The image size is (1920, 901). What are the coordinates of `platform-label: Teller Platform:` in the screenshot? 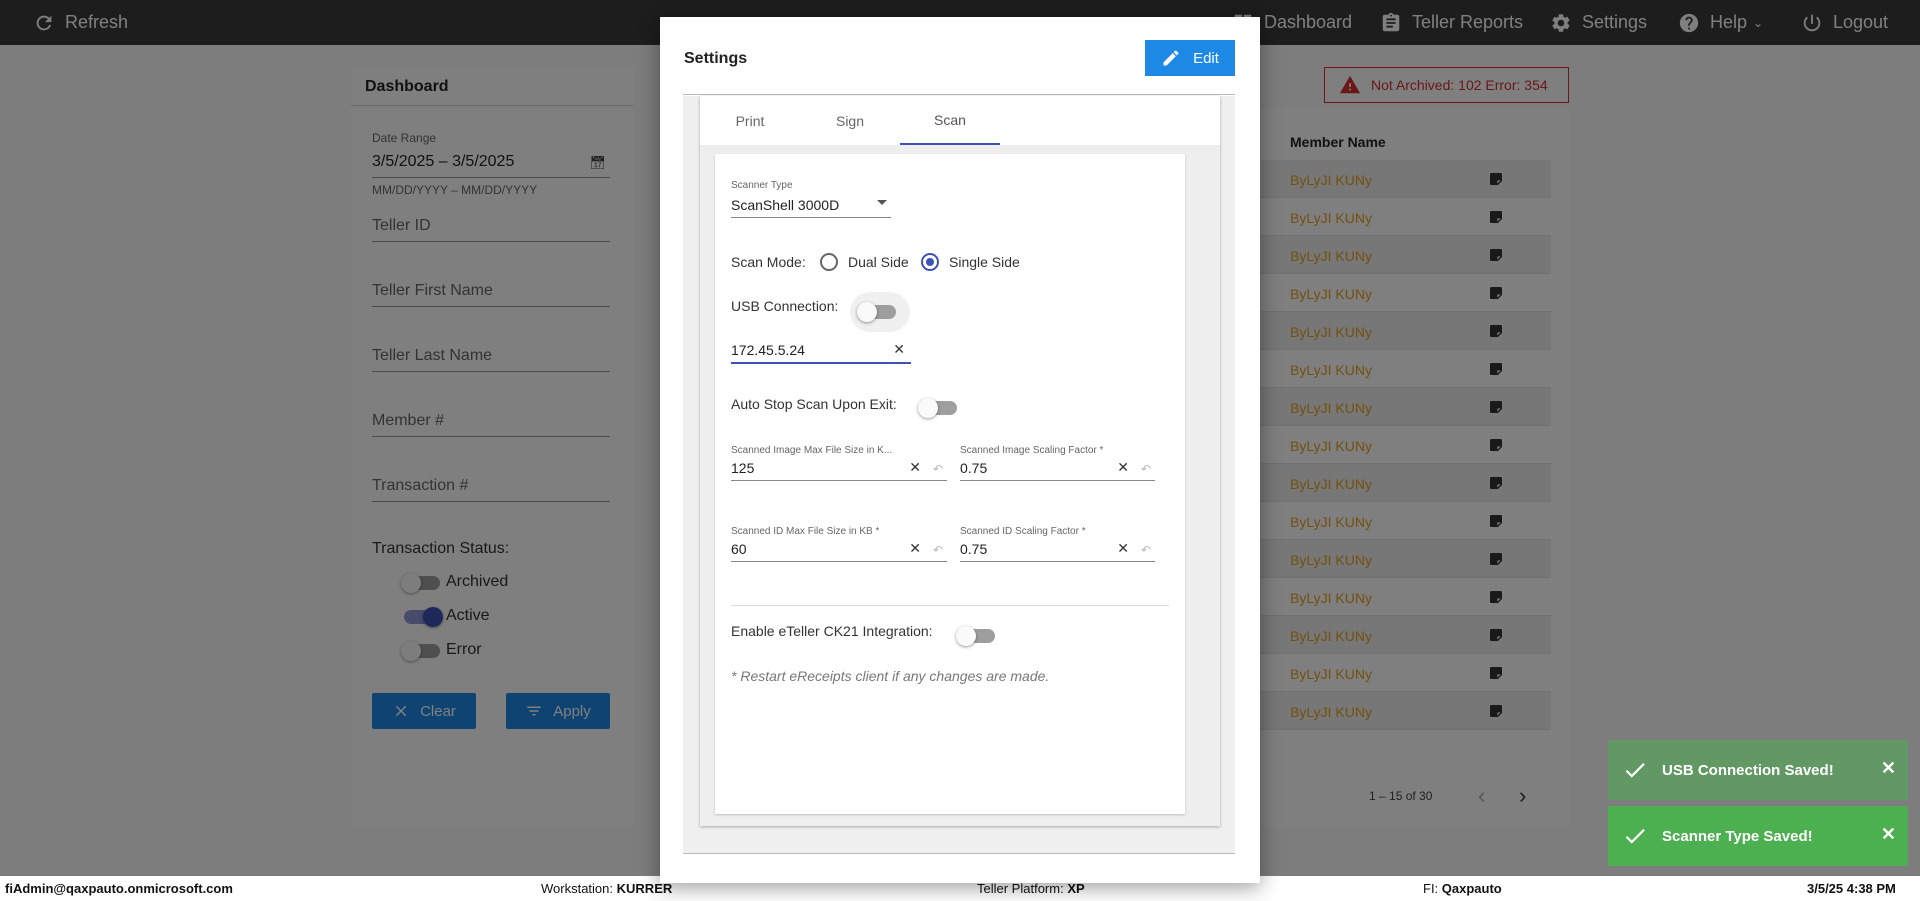 It's located at (1020, 888).